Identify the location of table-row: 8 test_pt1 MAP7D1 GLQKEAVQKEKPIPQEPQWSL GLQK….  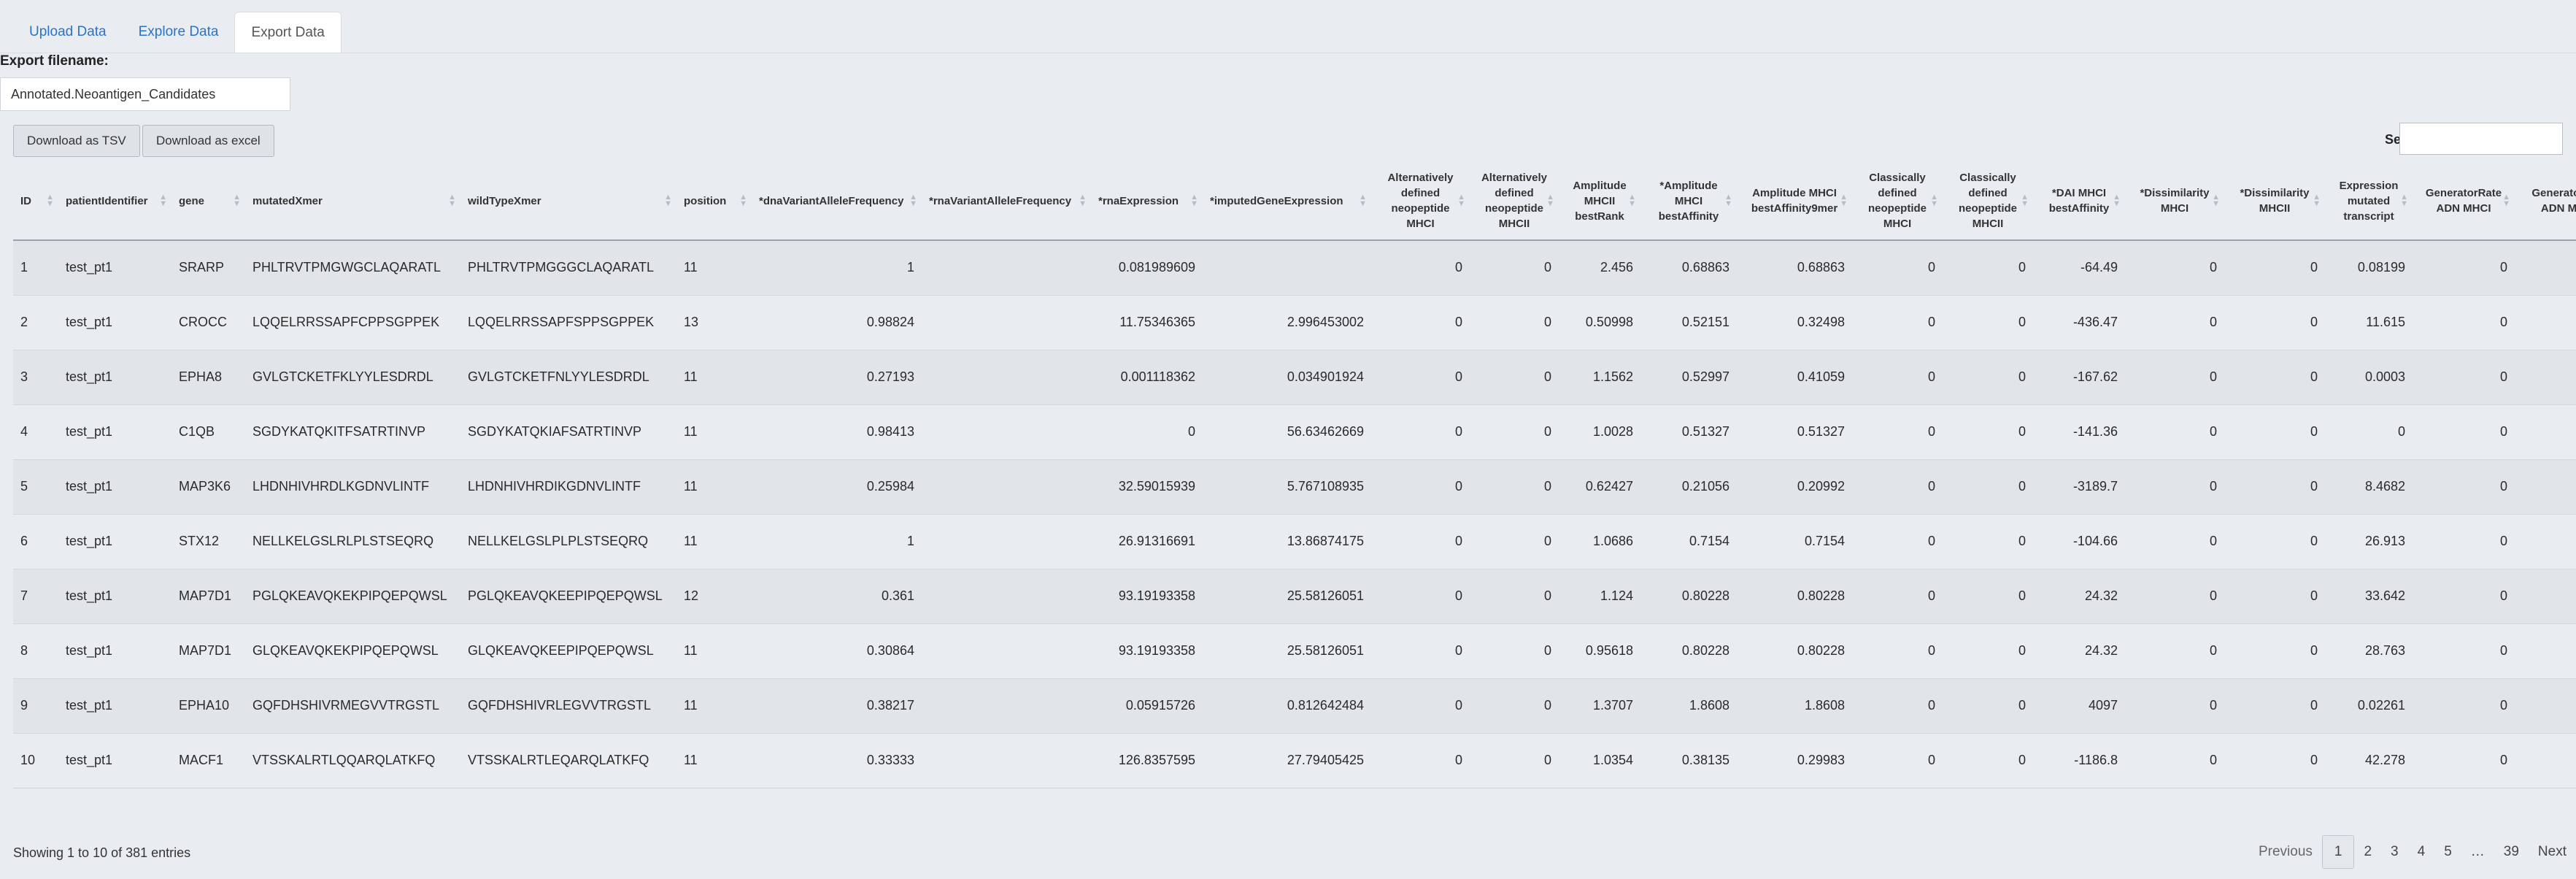
(1294, 650).